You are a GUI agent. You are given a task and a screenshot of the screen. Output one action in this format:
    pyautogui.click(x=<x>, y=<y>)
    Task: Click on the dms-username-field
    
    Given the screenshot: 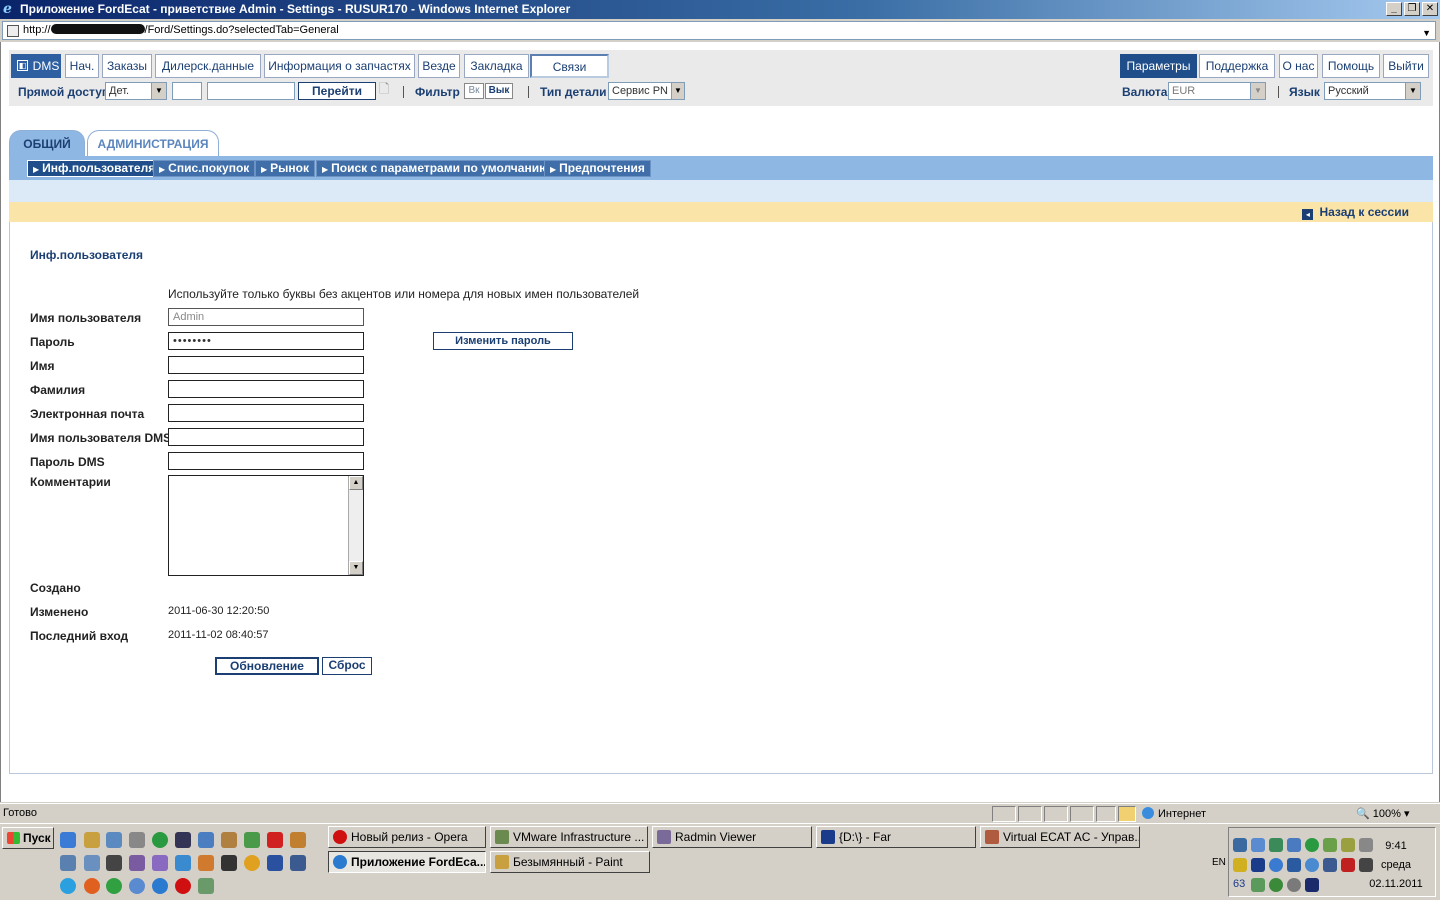 What is the action you would take?
    pyautogui.click(x=266, y=437)
    